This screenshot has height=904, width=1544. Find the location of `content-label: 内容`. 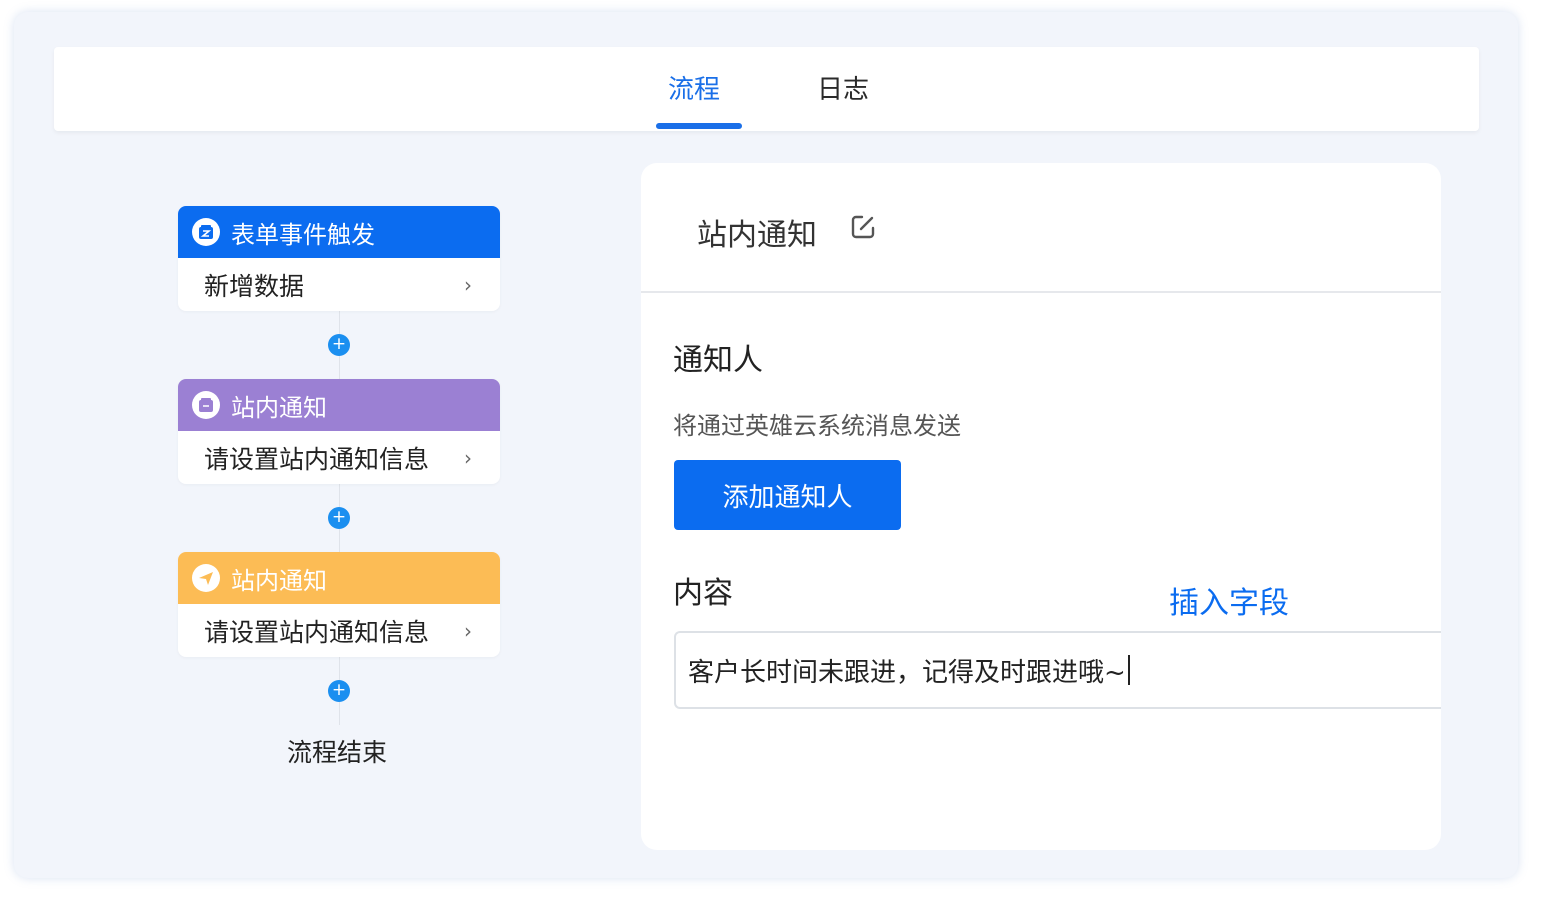

content-label: 内容 is located at coordinates (703, 593).